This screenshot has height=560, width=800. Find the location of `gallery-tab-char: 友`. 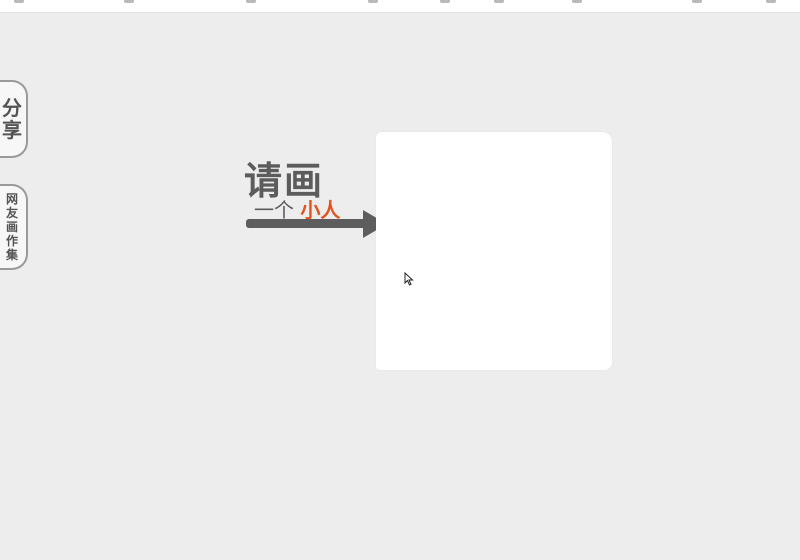

gallery-tab-char: 友 is located at coordinates (11, 213).